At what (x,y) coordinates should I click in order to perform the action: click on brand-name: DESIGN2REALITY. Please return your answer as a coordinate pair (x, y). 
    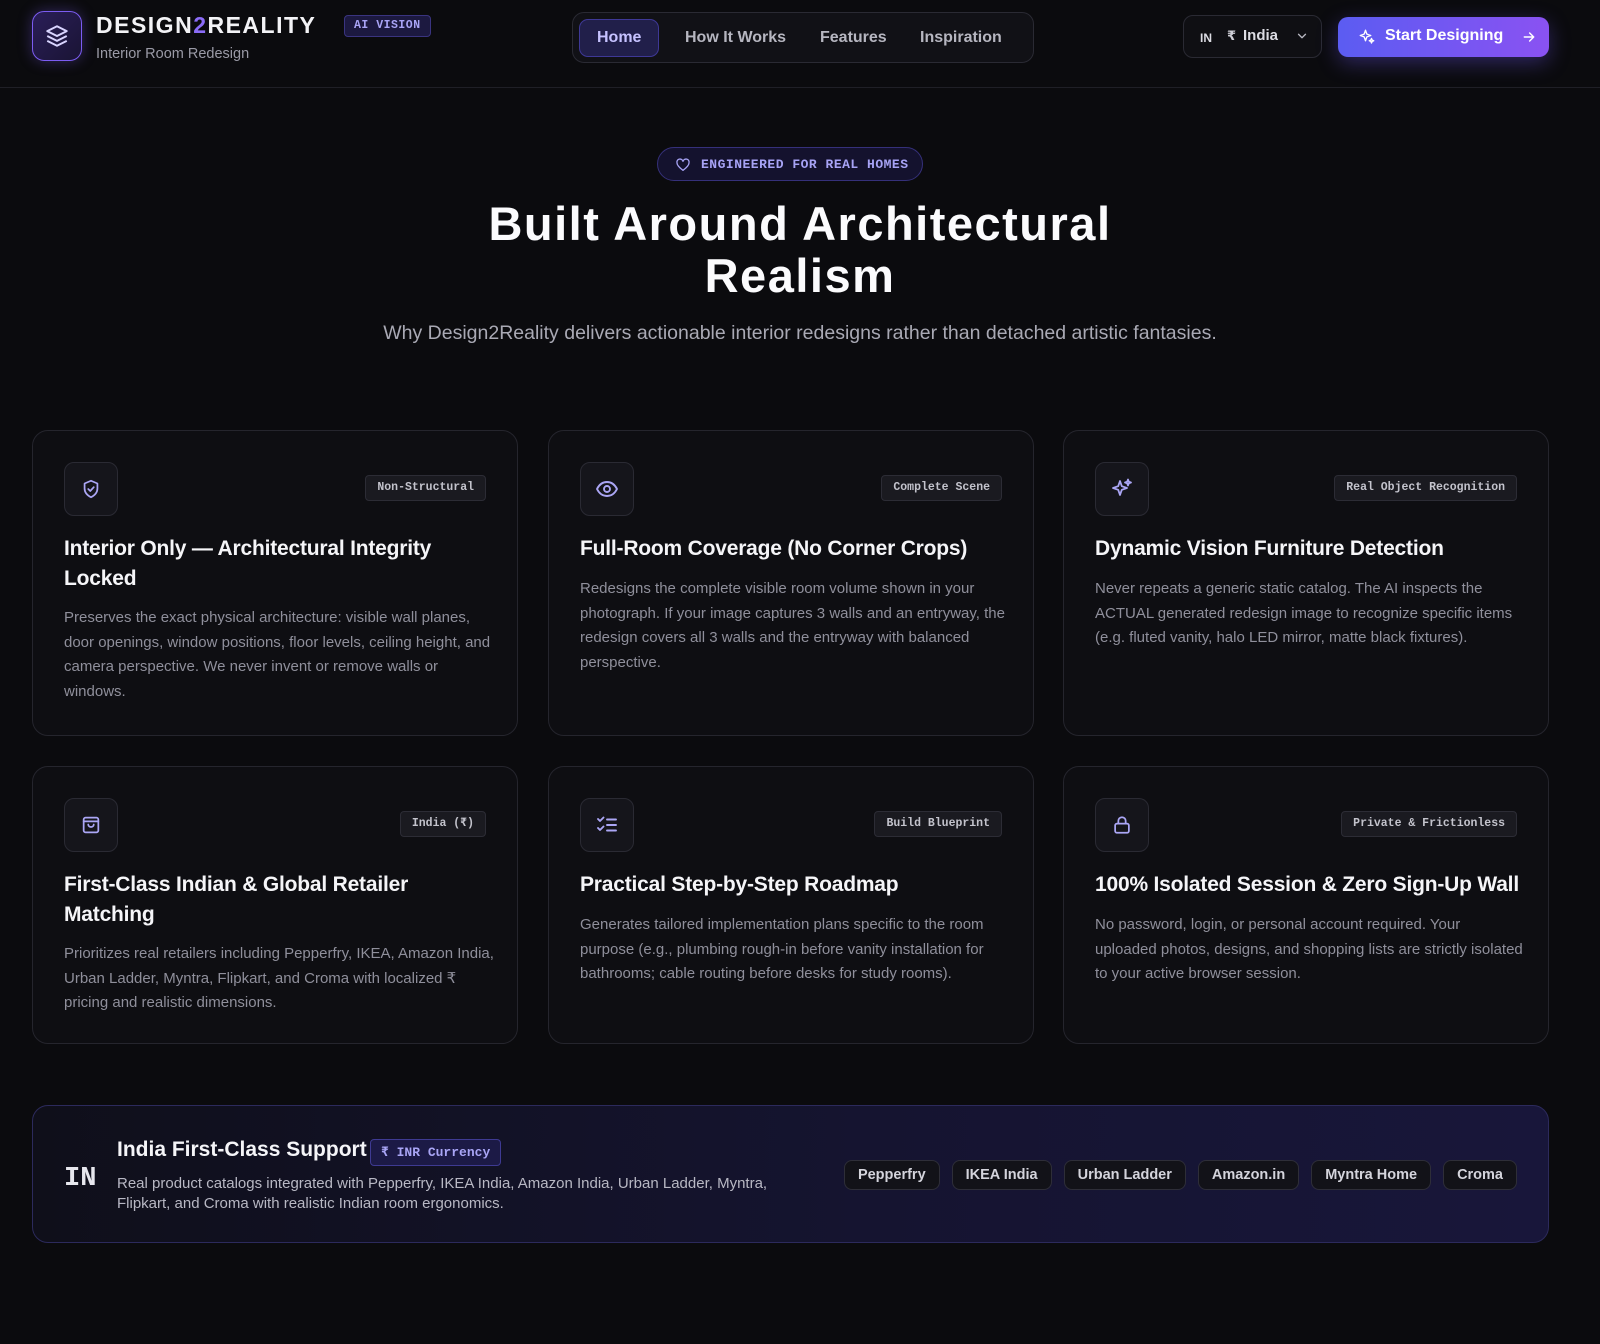
    Looking at the image, I should click on (206, 25).